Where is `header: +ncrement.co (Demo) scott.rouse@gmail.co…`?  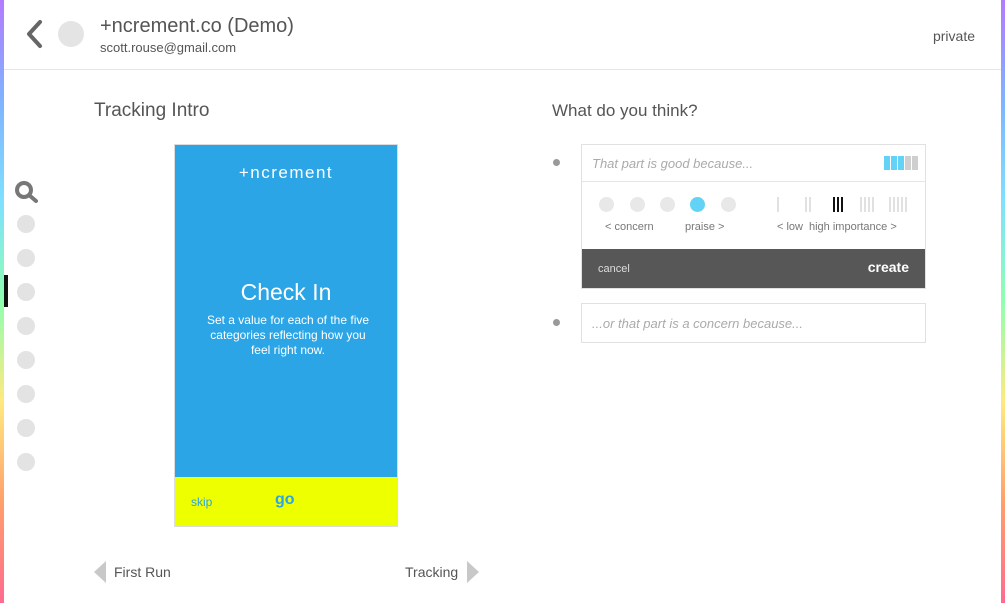
header: +ncrement.co (Demo) scott.rouse@gmail.co… is located at coordinates (502, 35).